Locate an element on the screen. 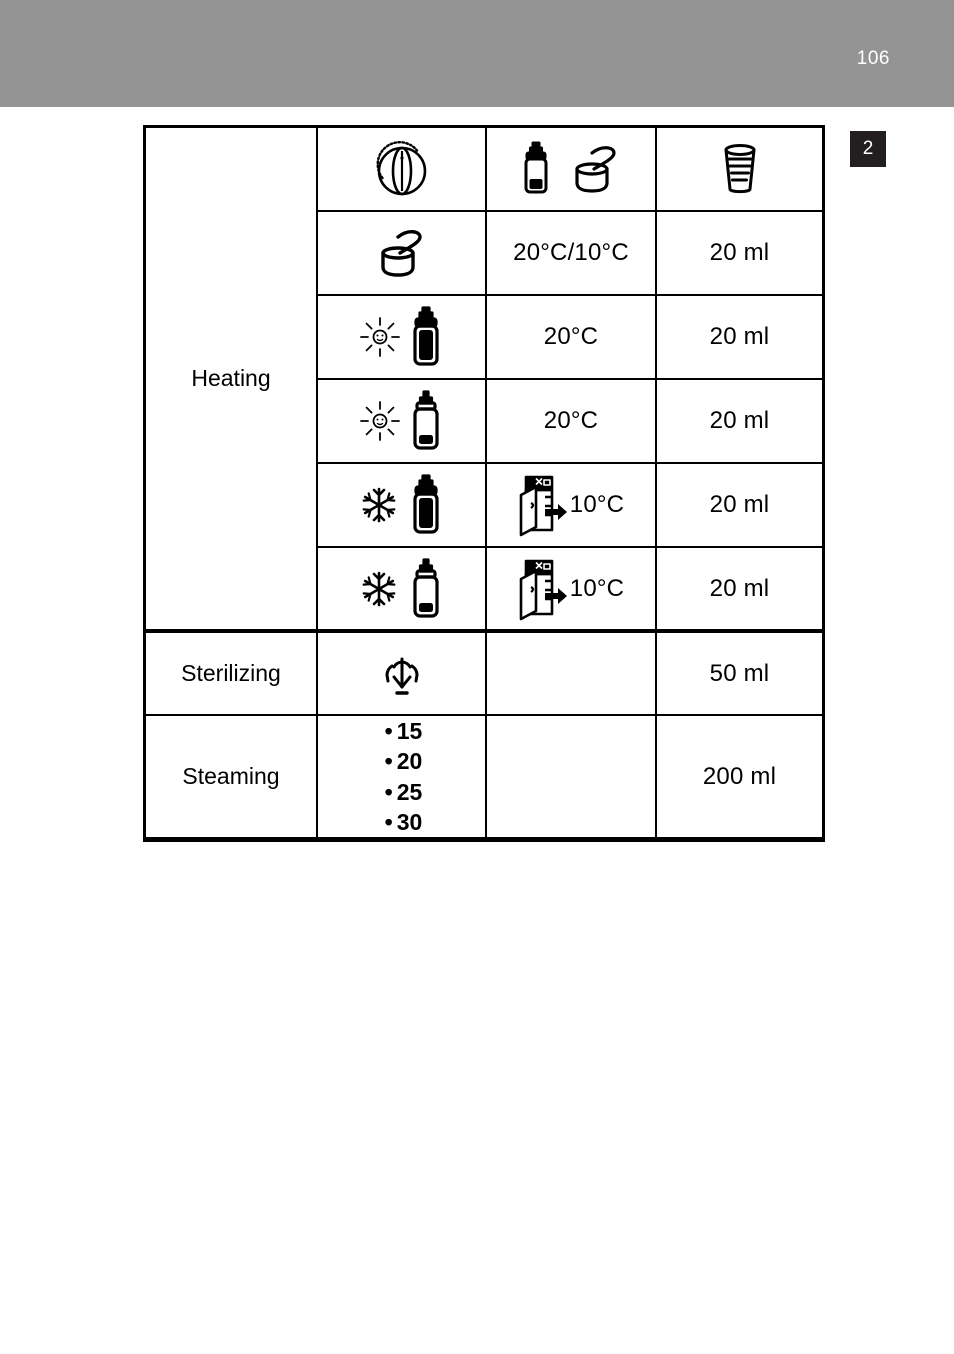 The height and width of the screenshot is (1354, 954). duration-value: 30 is located at coordinates (409, 822).